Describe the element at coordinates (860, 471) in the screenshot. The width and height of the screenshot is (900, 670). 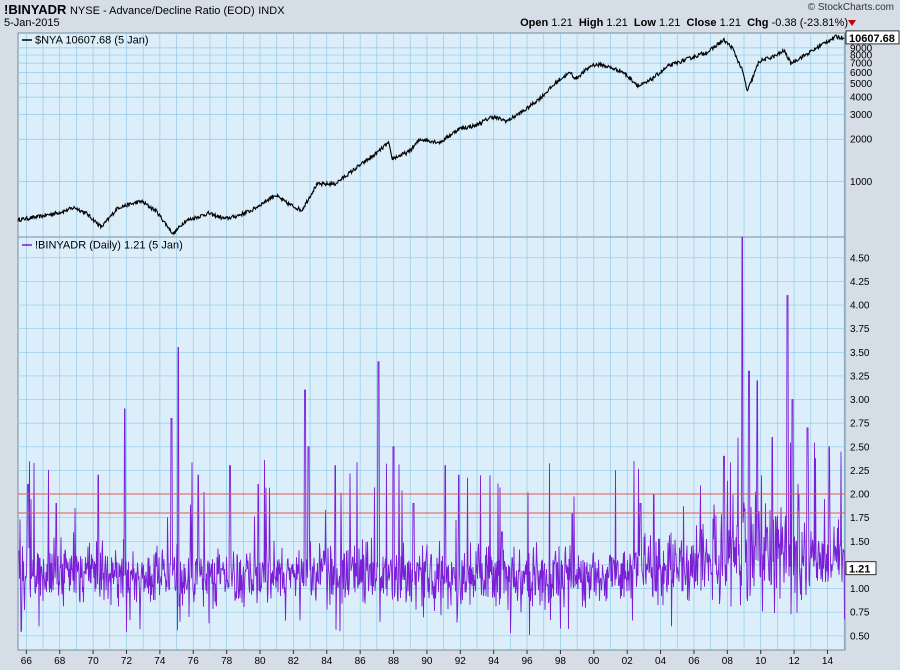
I see `ratio-tick-label: 2.25` at that location.